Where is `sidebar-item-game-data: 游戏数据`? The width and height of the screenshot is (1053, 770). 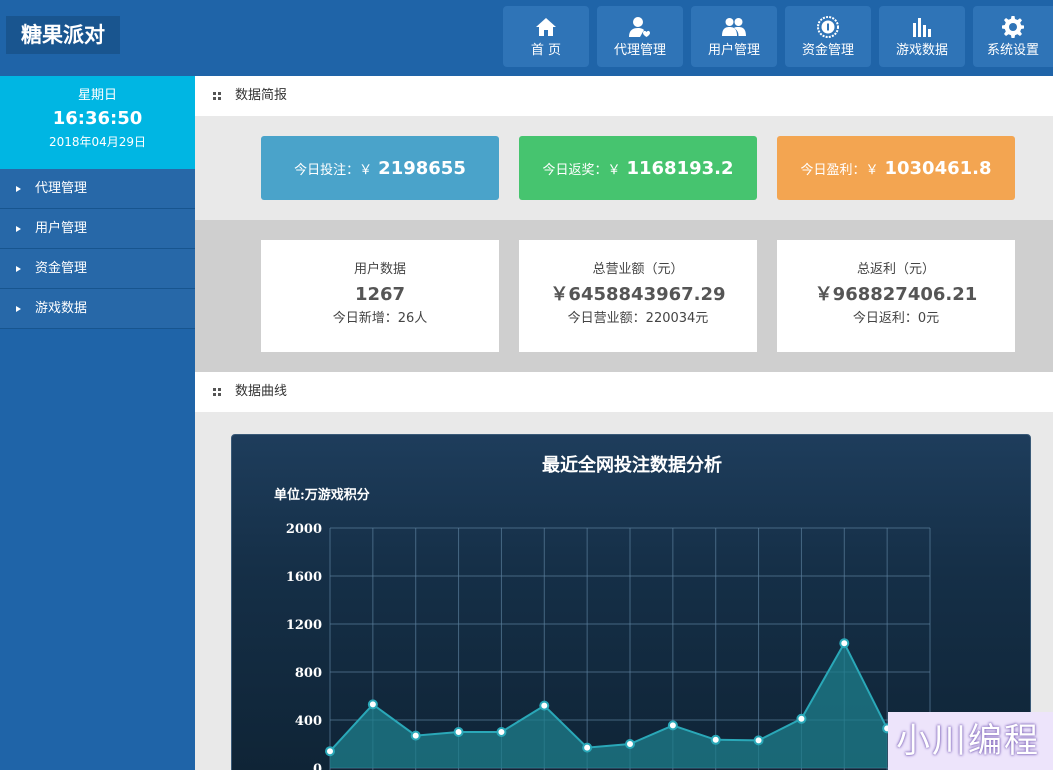
sidebar-item-game-data: 游戏数据 is located at coordinates (97, 309).